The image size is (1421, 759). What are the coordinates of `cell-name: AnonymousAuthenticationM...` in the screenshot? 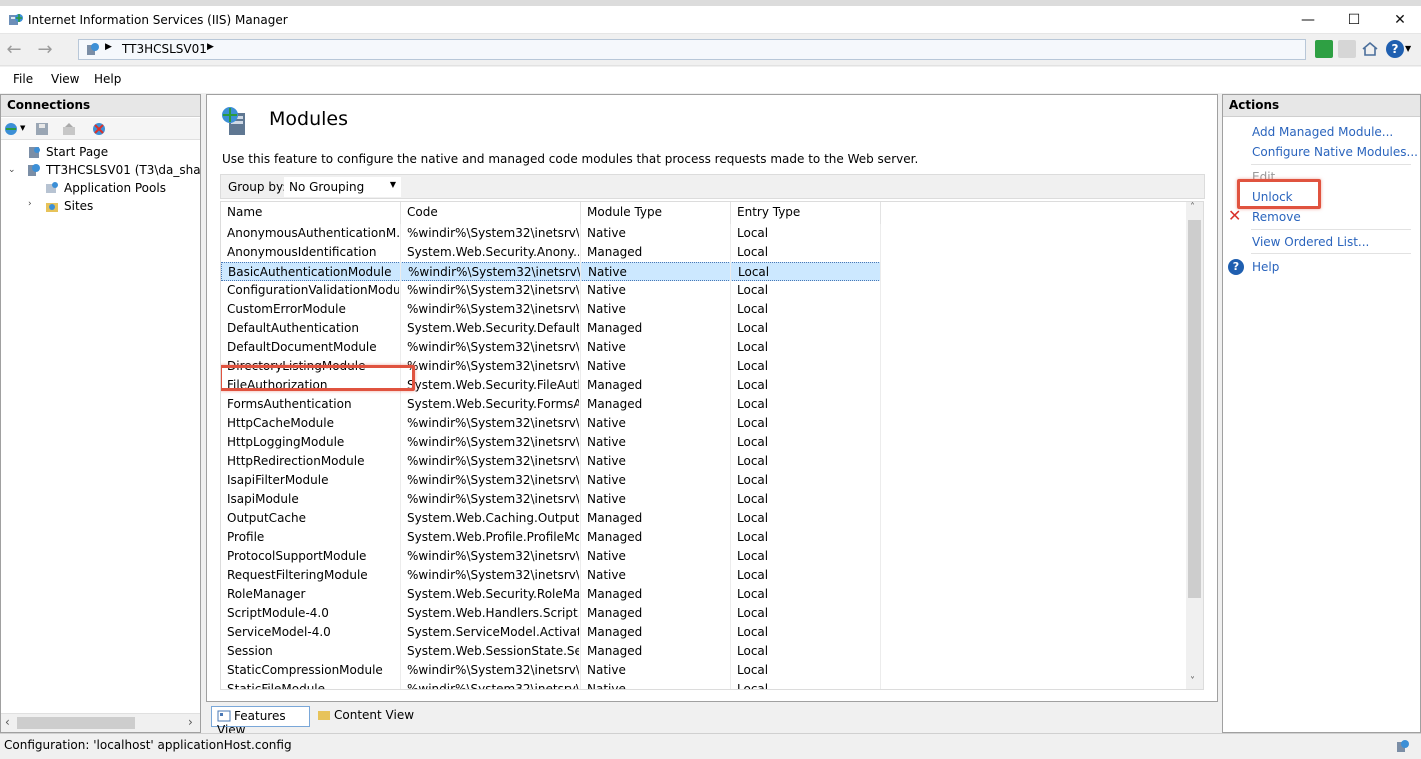 It's located at (313, 233).